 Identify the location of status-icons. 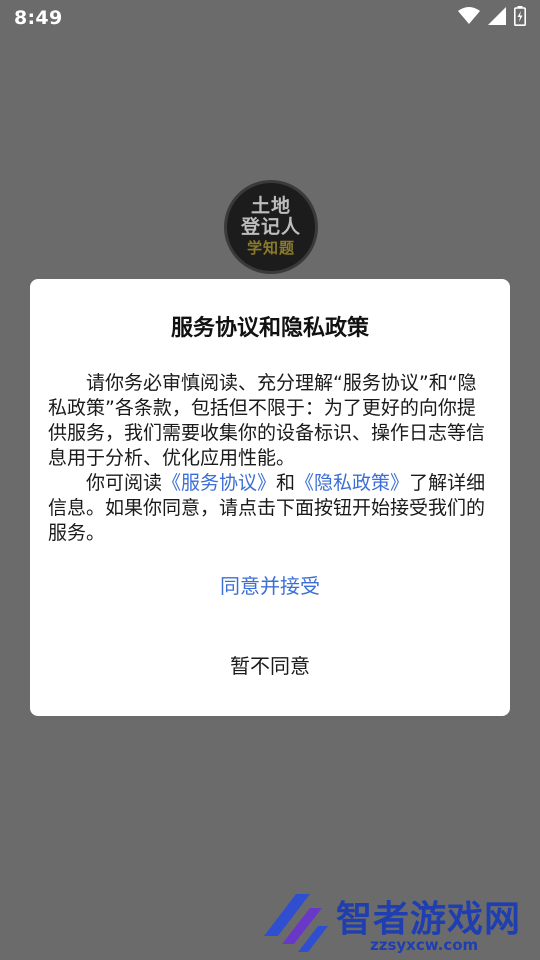
(492, 18).